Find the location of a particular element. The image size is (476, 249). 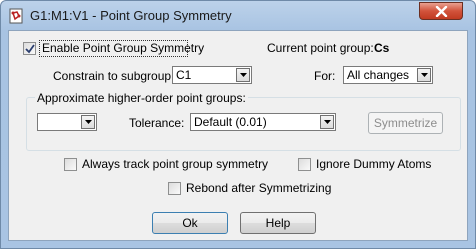

current-point-group-label: Current point group: is located at coordinates (320, 48).